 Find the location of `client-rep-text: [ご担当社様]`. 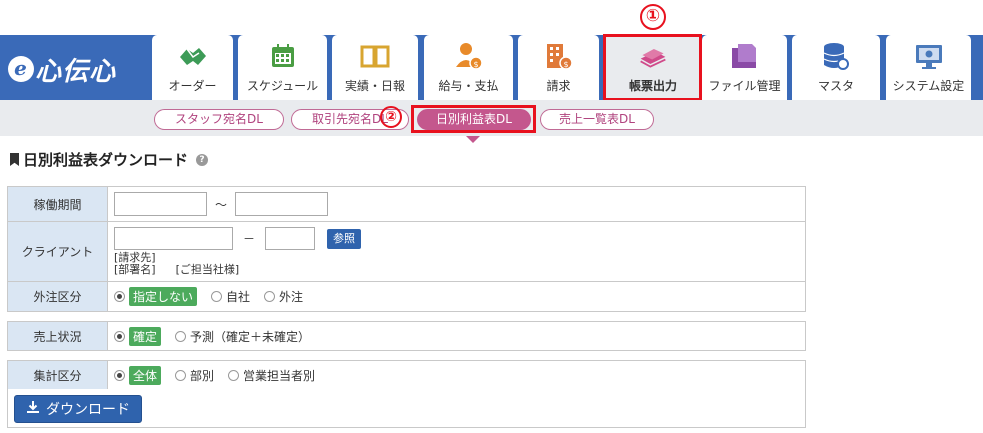

client-rep-text: [ご担当社様] is located at coordinates (207, 269).